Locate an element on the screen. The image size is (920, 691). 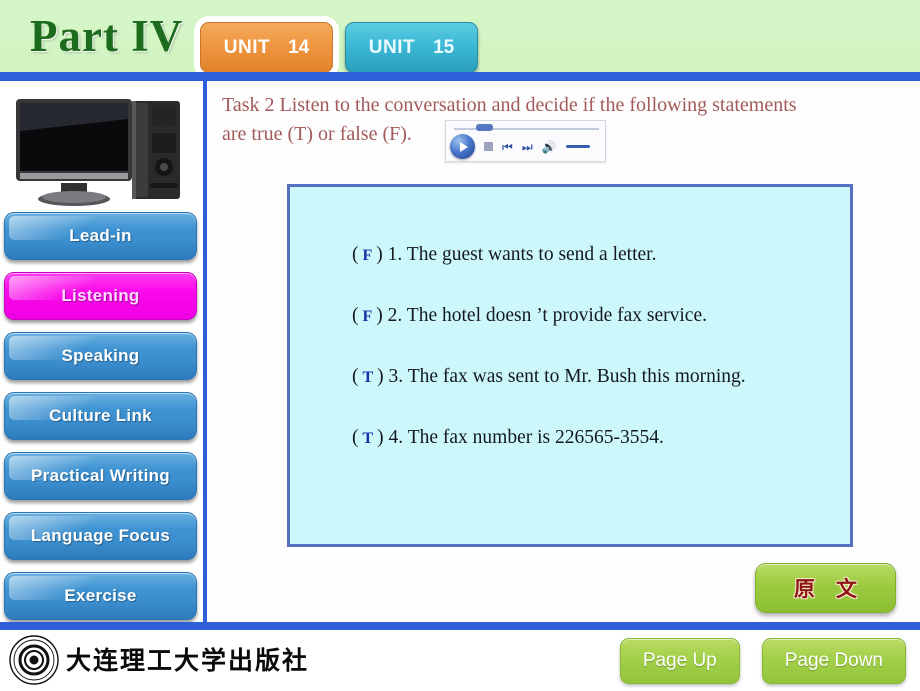
sidebar-item-label: Practical Writing is located at coordinates (100, 475).